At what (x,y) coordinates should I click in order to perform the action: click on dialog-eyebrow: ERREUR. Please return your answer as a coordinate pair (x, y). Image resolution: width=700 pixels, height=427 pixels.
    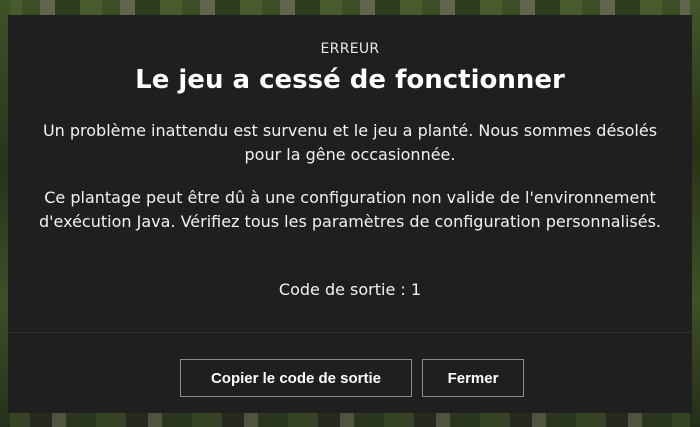
    Looking at the image, I should click on (350, 49).